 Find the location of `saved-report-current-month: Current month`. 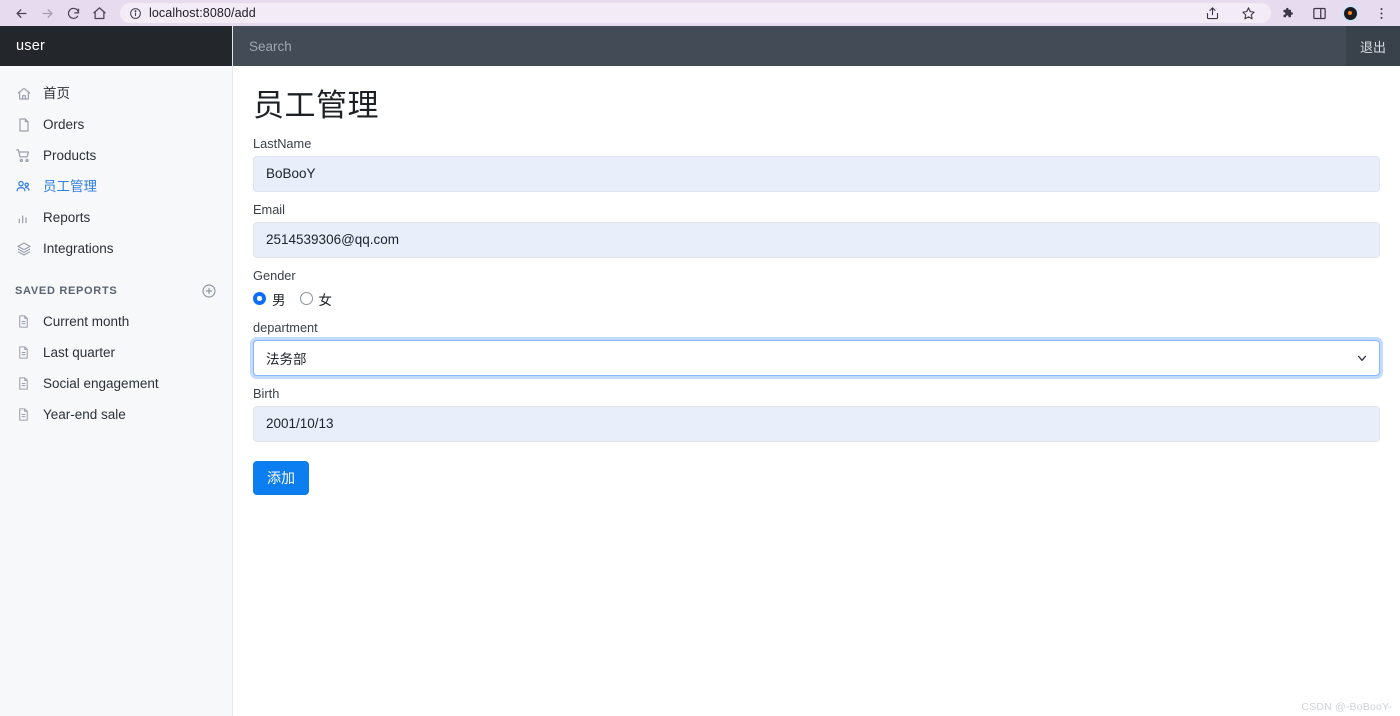

saved-report-current-month: Current month is located at coordinates (116, 321).